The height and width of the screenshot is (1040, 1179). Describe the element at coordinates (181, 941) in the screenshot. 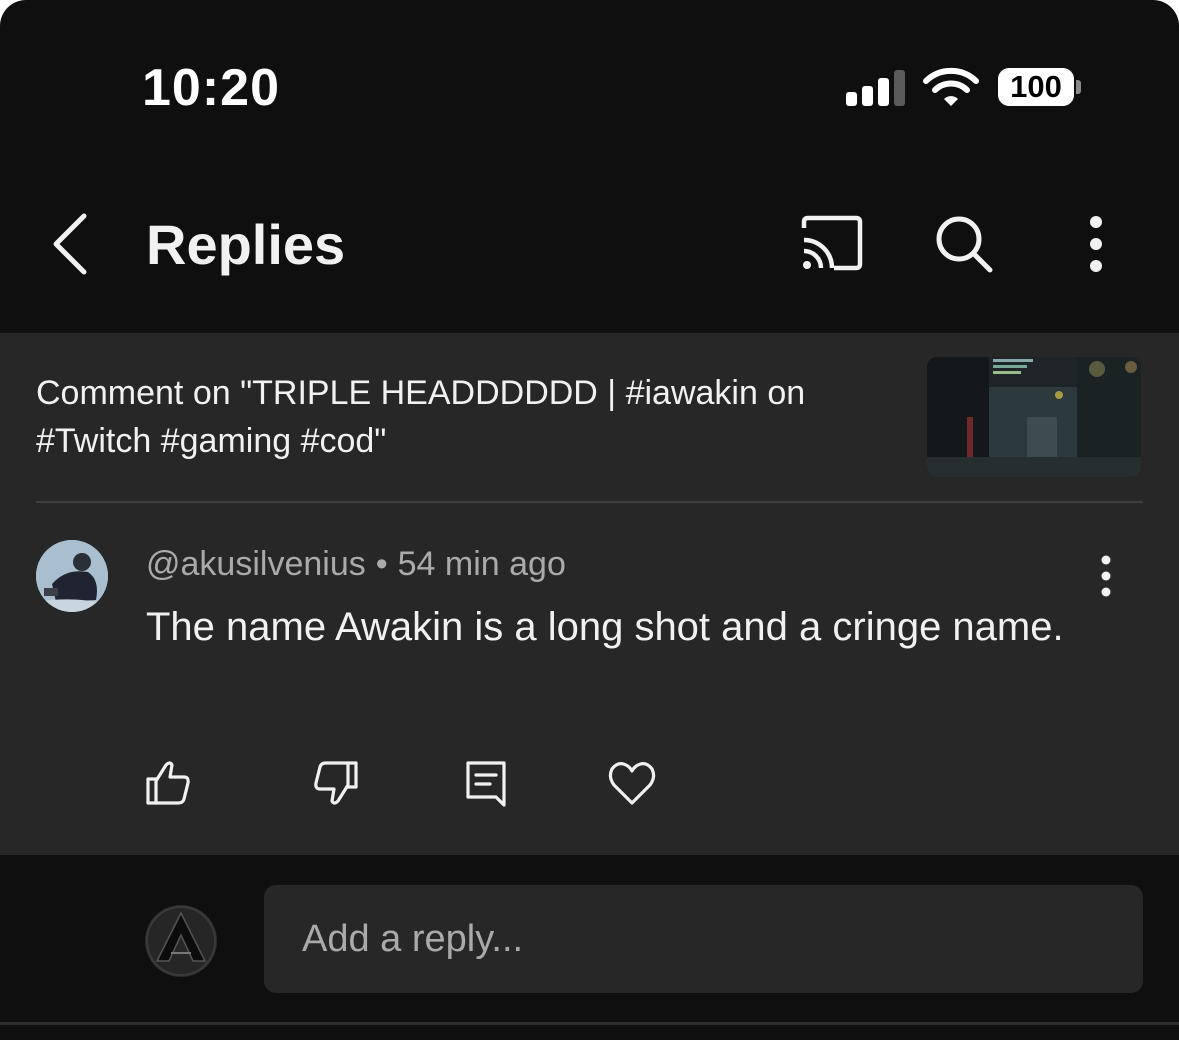

I see `user-avatar` at that location.